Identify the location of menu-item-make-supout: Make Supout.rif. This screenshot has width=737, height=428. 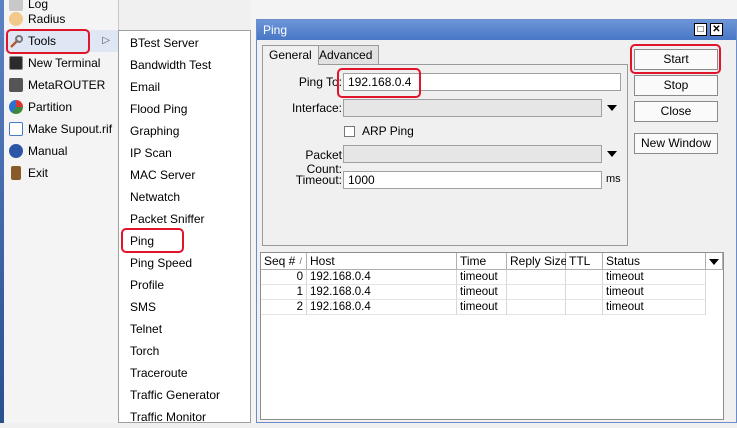
(61, 129).